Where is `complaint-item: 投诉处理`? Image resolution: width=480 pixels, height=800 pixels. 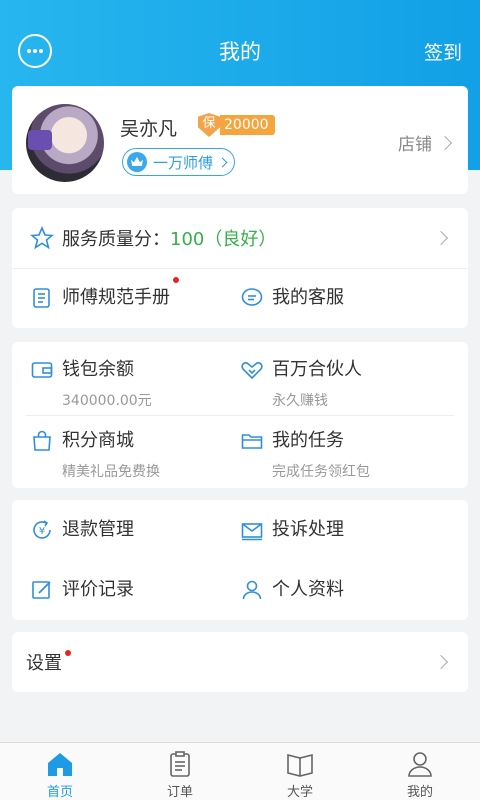
complaint-item: 投诉处理 is located at coordinates (292, 530).